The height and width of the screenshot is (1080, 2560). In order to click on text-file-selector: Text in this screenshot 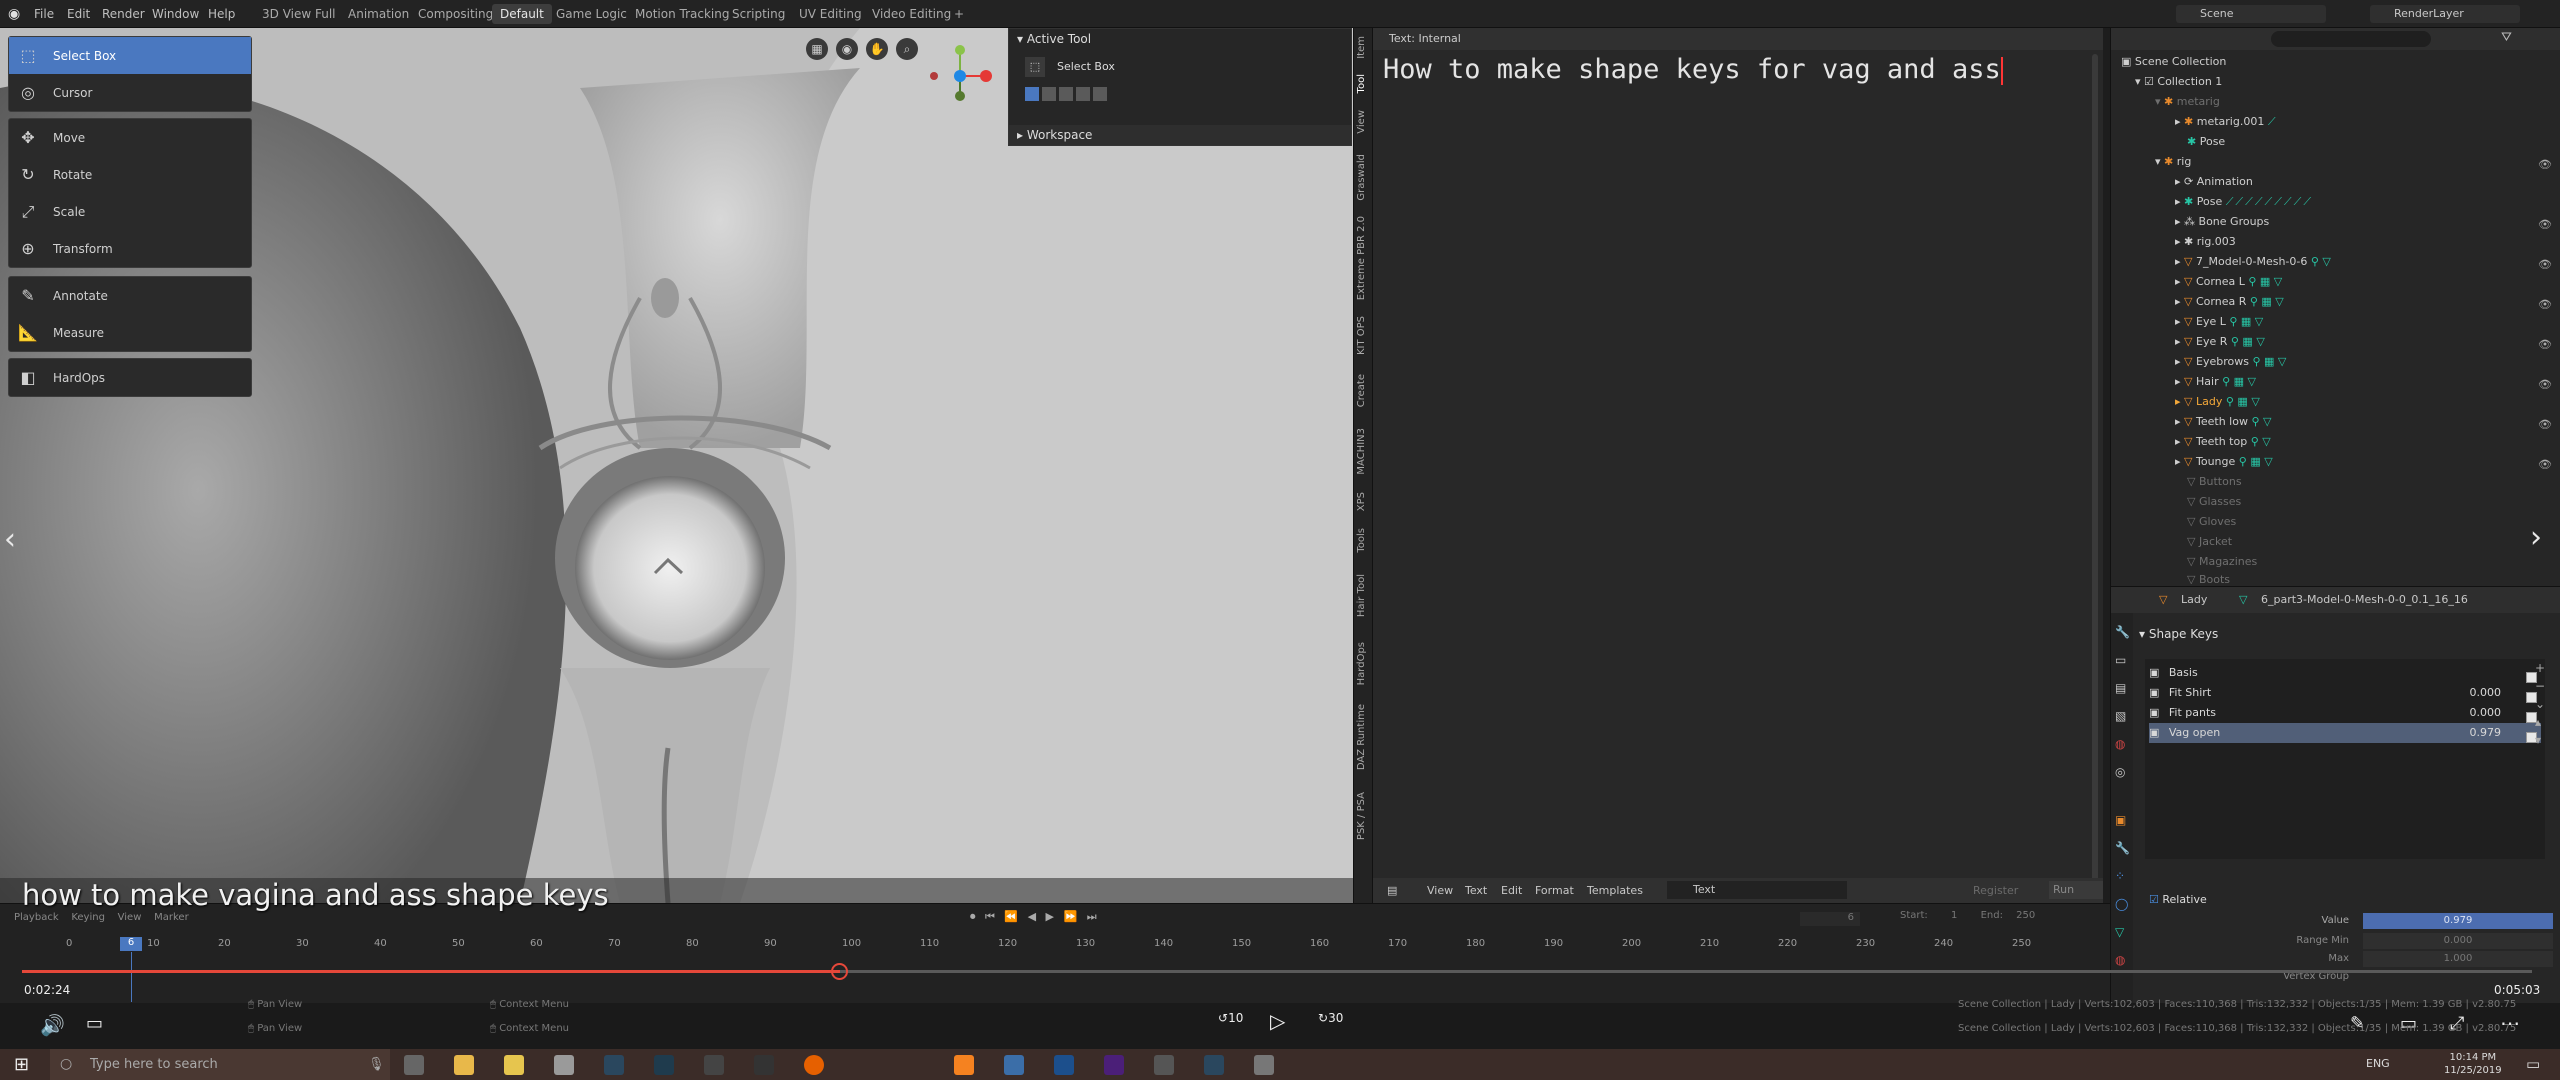, I will do `click(1757, 890)`.